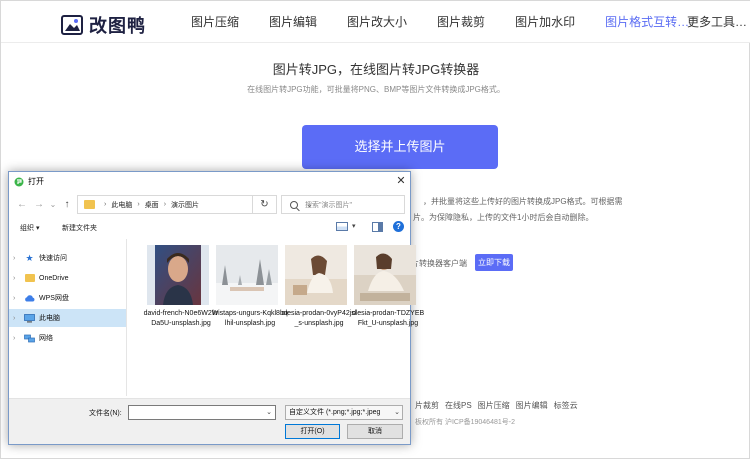 The width and height of the screenshot is (750, 459). Describe the element at coordinates (22, 205) in the screenshot. I see `back-arrow-icon: ←` at that location.